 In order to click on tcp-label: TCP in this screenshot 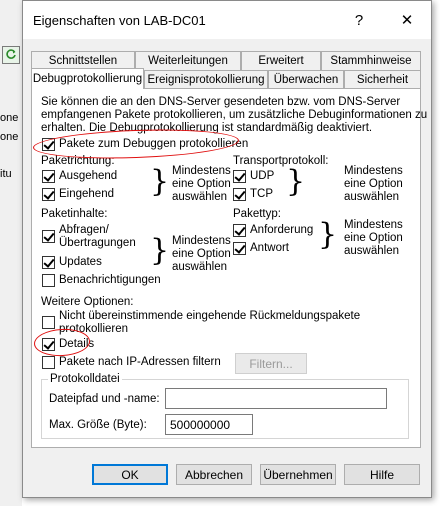, I will do `click(261, 194)`.